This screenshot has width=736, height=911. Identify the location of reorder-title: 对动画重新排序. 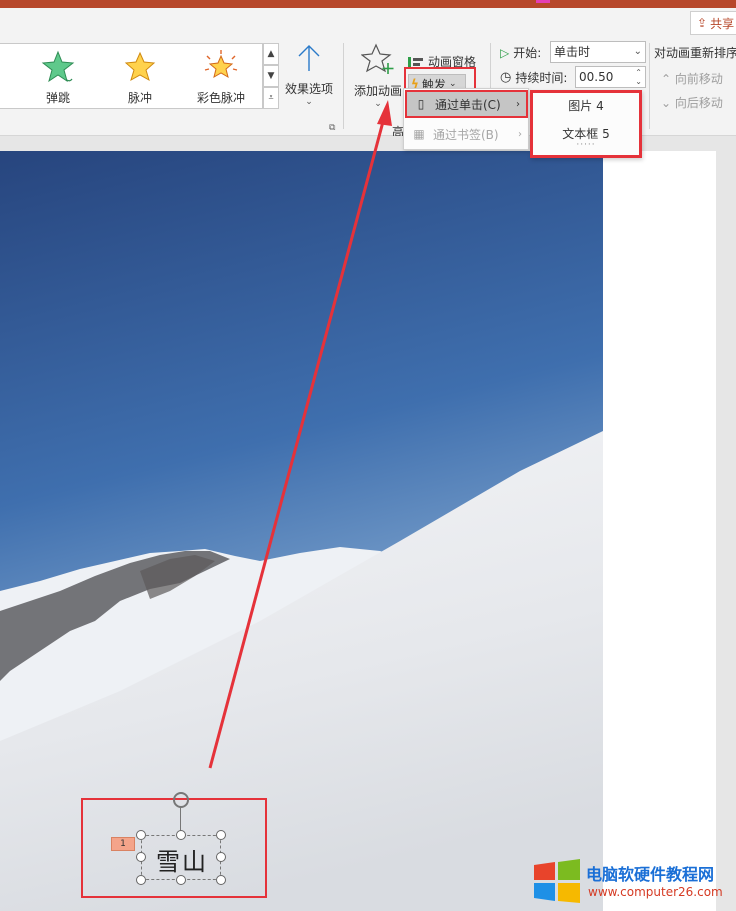
(695, 53).